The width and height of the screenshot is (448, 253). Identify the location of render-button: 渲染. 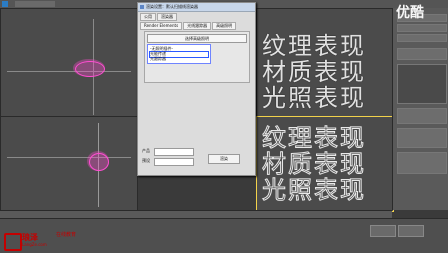
(224, 159).